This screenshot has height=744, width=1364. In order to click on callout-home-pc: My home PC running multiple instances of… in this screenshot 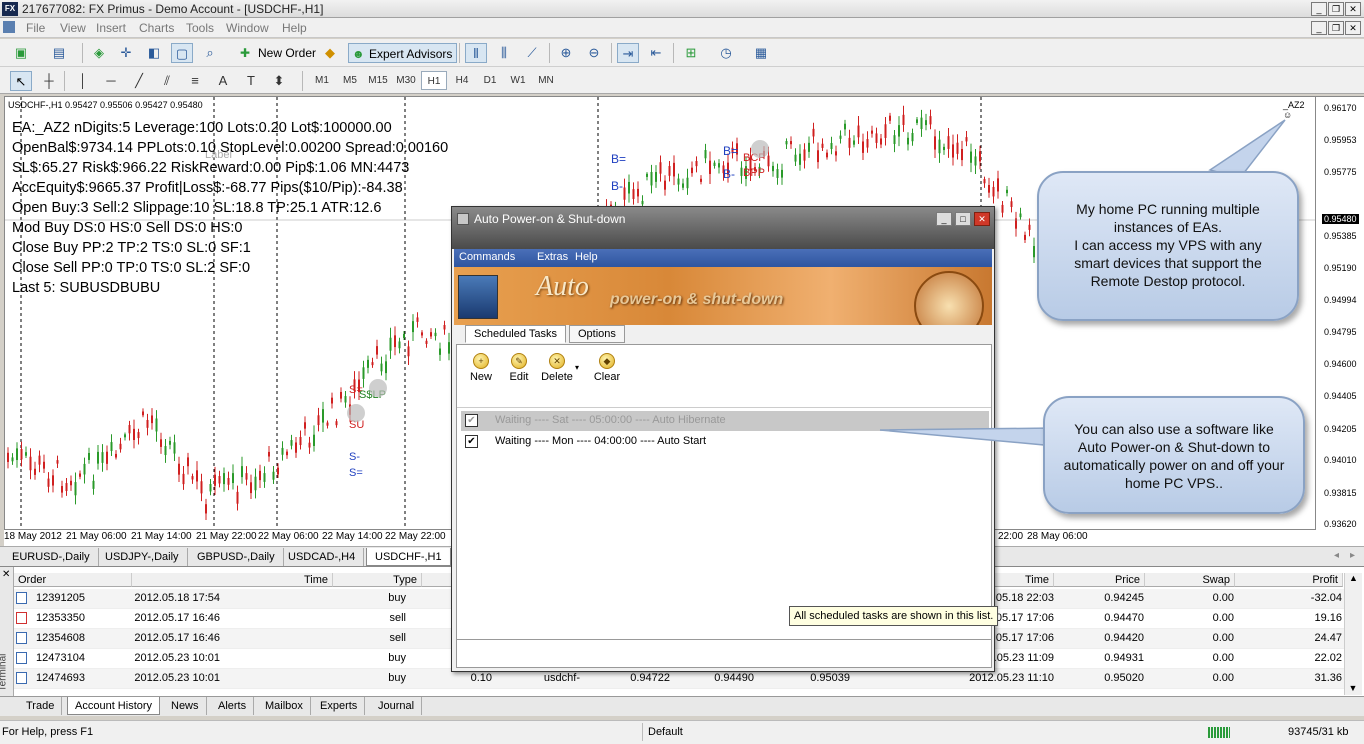, I will do `click(1168, 246)`.